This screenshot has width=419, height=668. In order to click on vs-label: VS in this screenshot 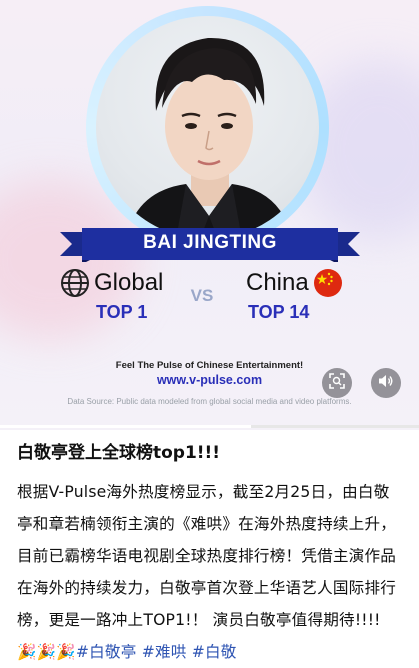, I will do `click(202, 295)`.